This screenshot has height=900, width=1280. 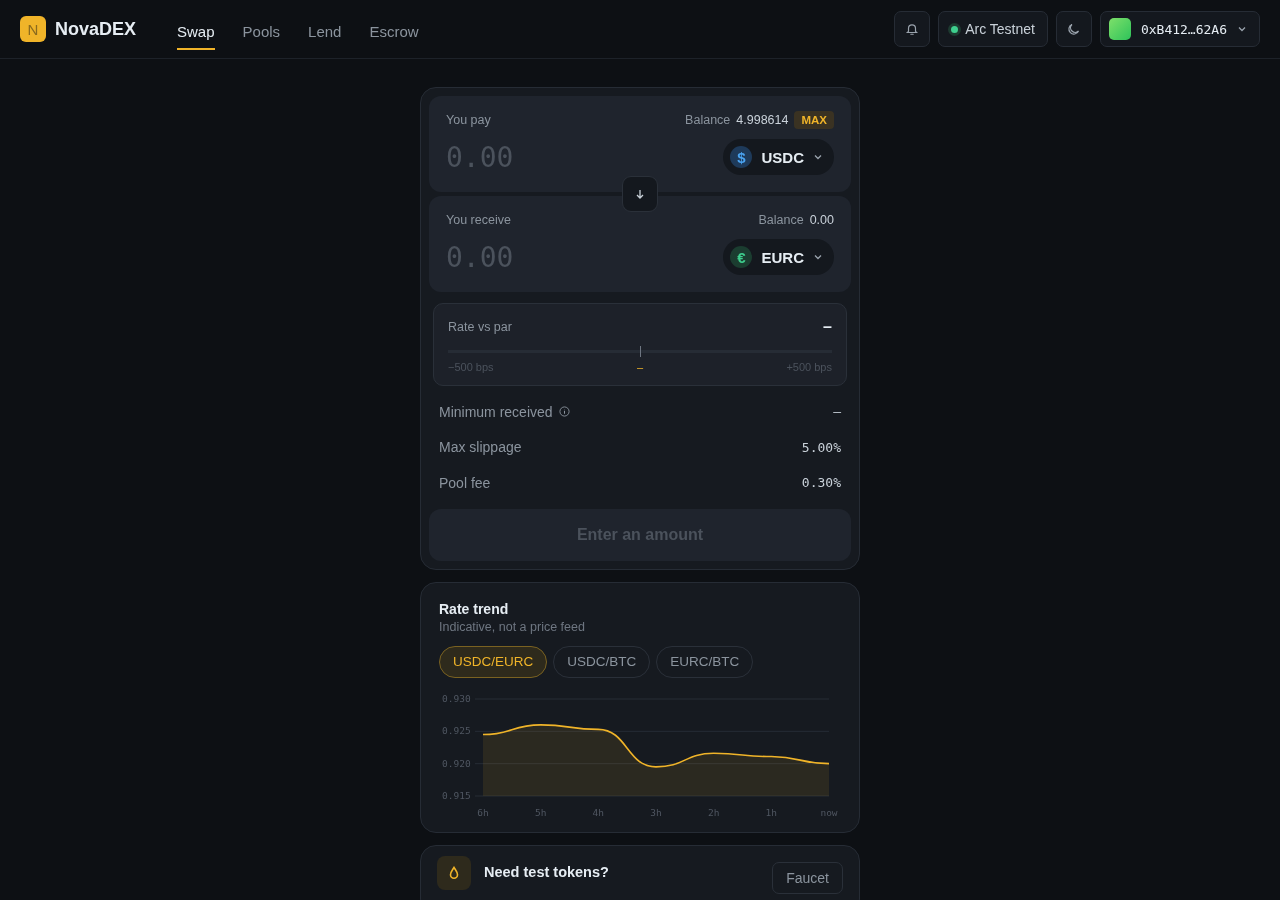 What do you see at coordinates (713, 812) in the screenshot?
I see `x-tick-label: 2h` at bounding box center [713, 812].